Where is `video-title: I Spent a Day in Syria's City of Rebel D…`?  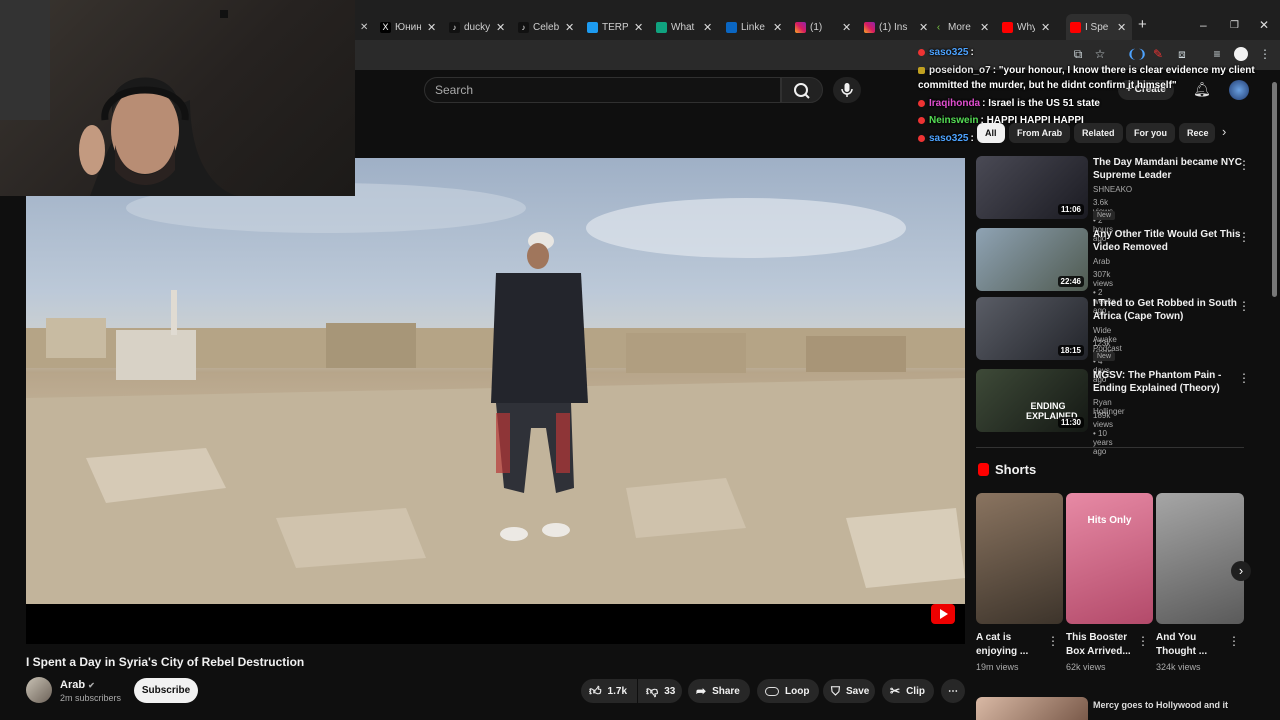
video-title: I Spent a Day in Syria's City of Rebel D… is located at coordinates (165, 662).